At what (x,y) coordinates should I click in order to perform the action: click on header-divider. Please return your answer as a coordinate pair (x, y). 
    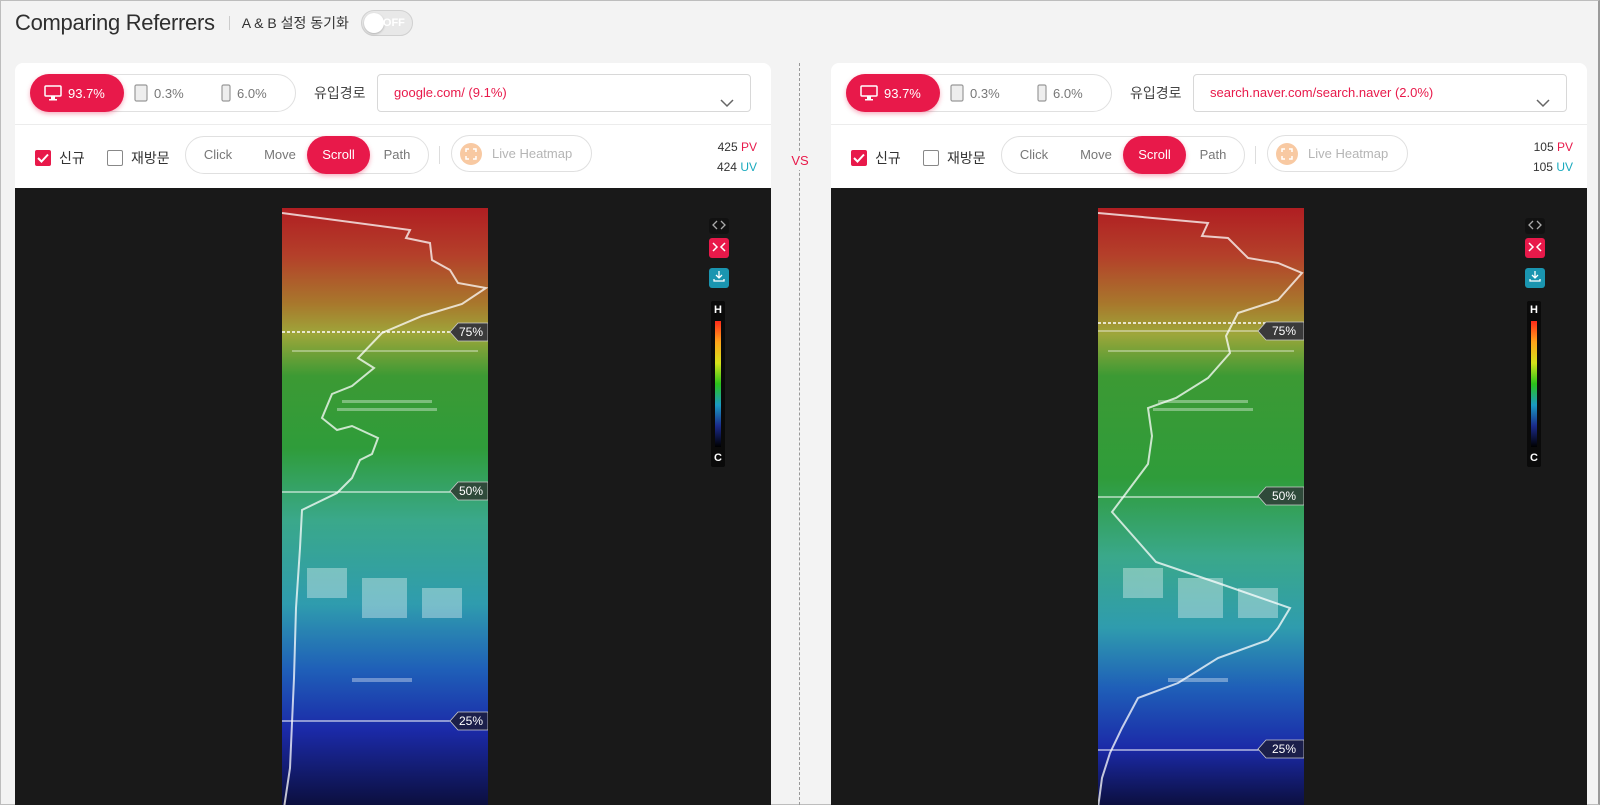
    Looking at the image, I should click on (229, 23).